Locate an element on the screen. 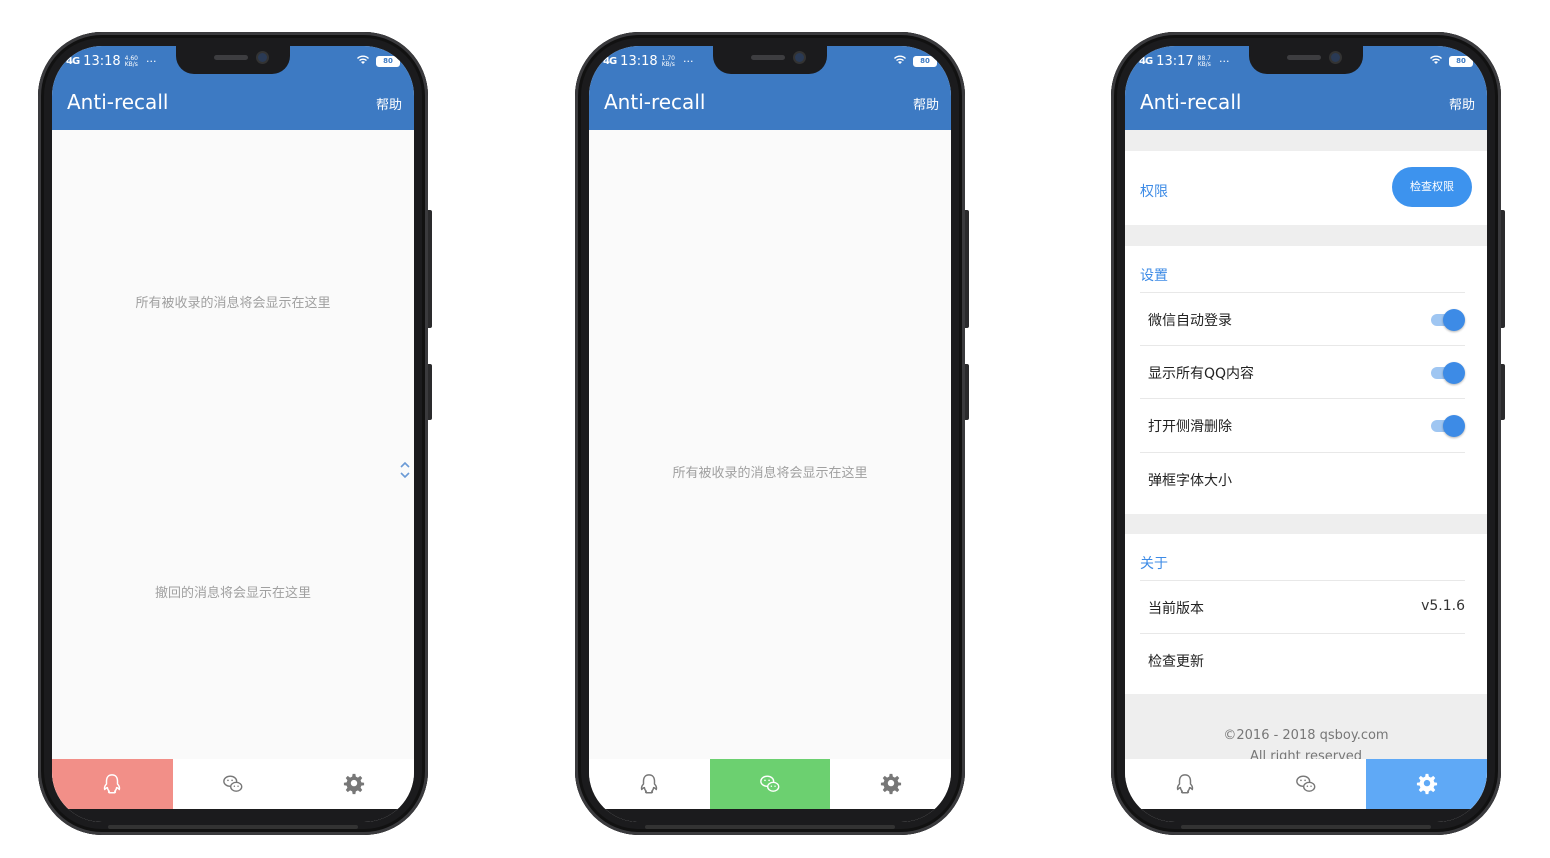 The width and height of the screenshot is (1550, 858). setting-row-swipe-delete: 打开侧滑删除 is located at coordinates (1302, 424).